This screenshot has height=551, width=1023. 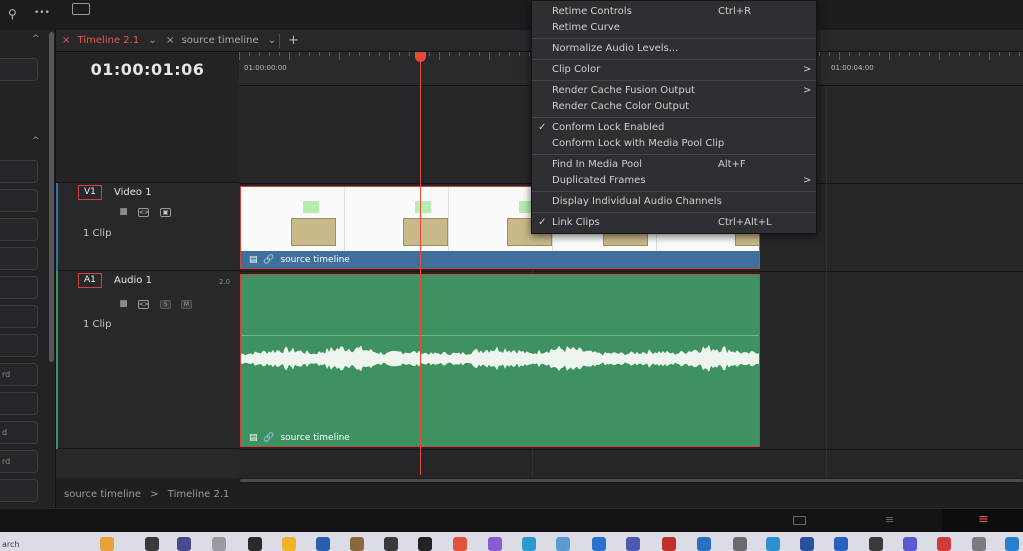 What do you see at coordinates (592, 11) in the screenshot?
I see `menu-item-retime-controls: Retime Controls` at bounding box center [592, 11].